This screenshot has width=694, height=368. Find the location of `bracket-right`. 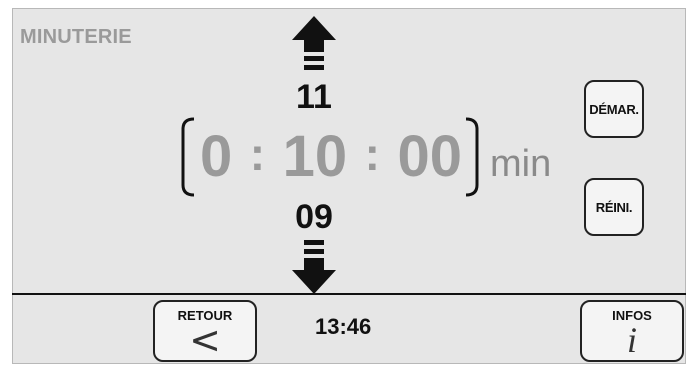

bracket-right is located at coordinates (473, 157).